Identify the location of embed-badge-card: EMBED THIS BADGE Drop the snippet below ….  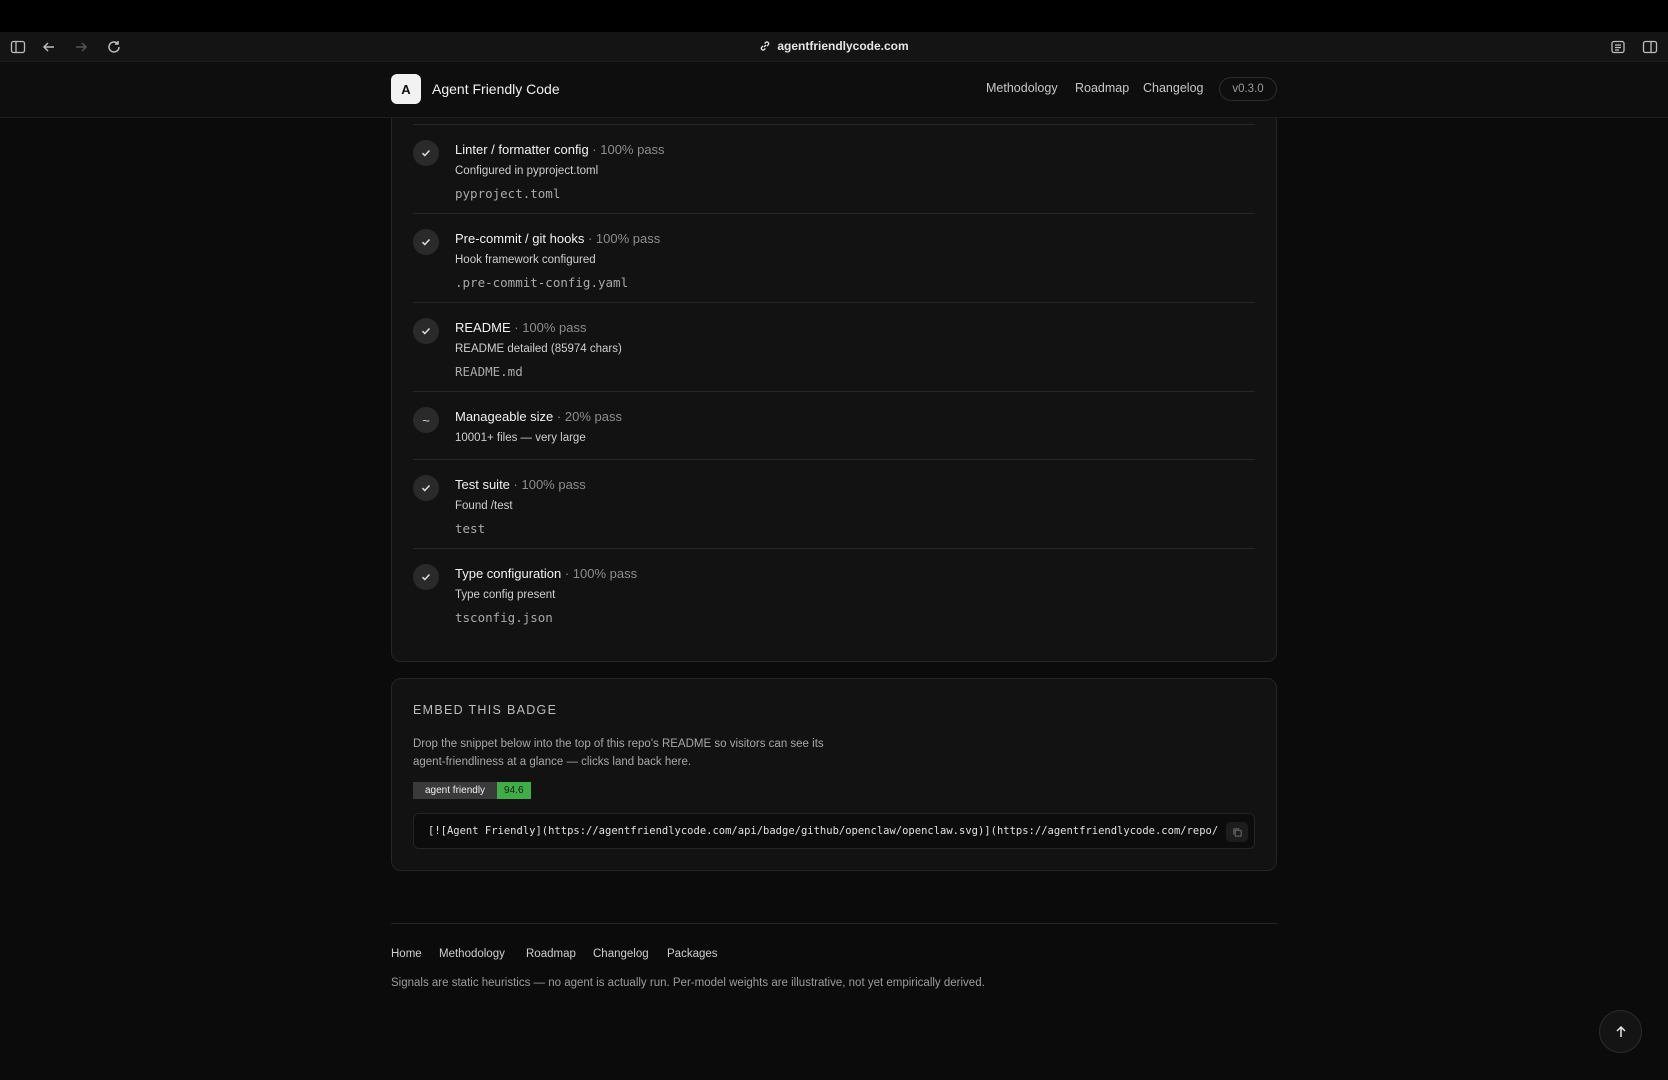
(834, 774).